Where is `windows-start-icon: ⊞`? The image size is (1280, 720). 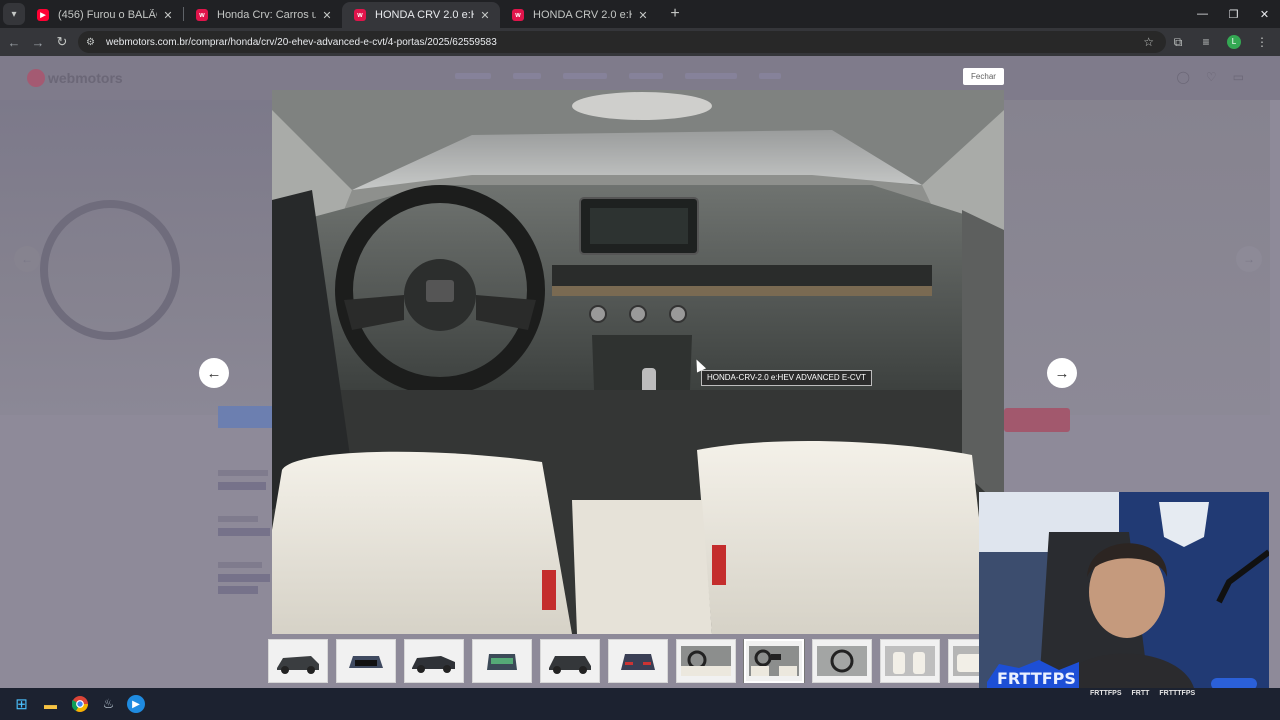 windows-start-icon: ⊞ is located at coordinates (21, 704).